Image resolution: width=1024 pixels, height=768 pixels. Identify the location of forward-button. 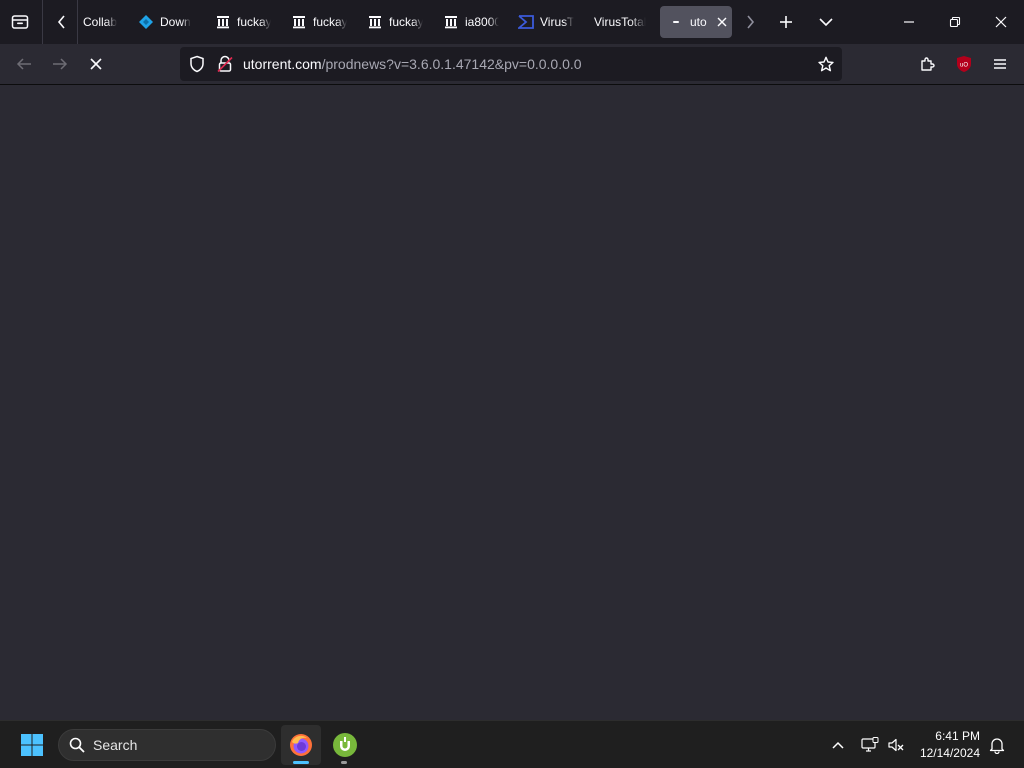
(60, 64).